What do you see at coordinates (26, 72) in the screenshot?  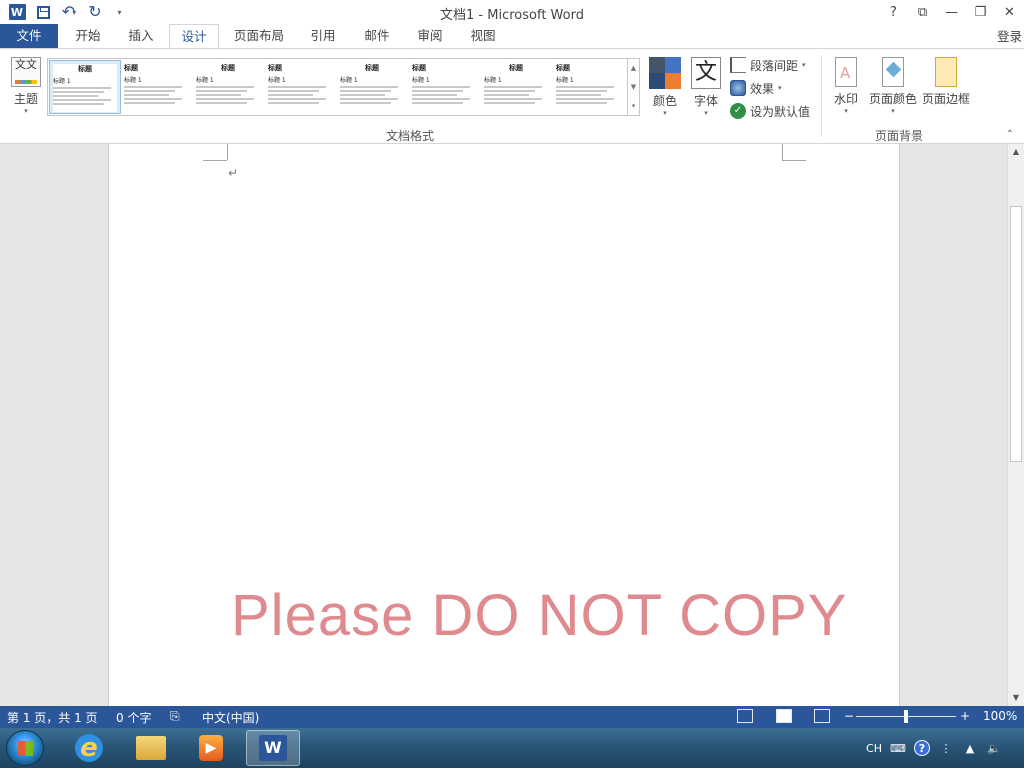 I see `themes-icon: 文文` at bounding box center [26, 72].